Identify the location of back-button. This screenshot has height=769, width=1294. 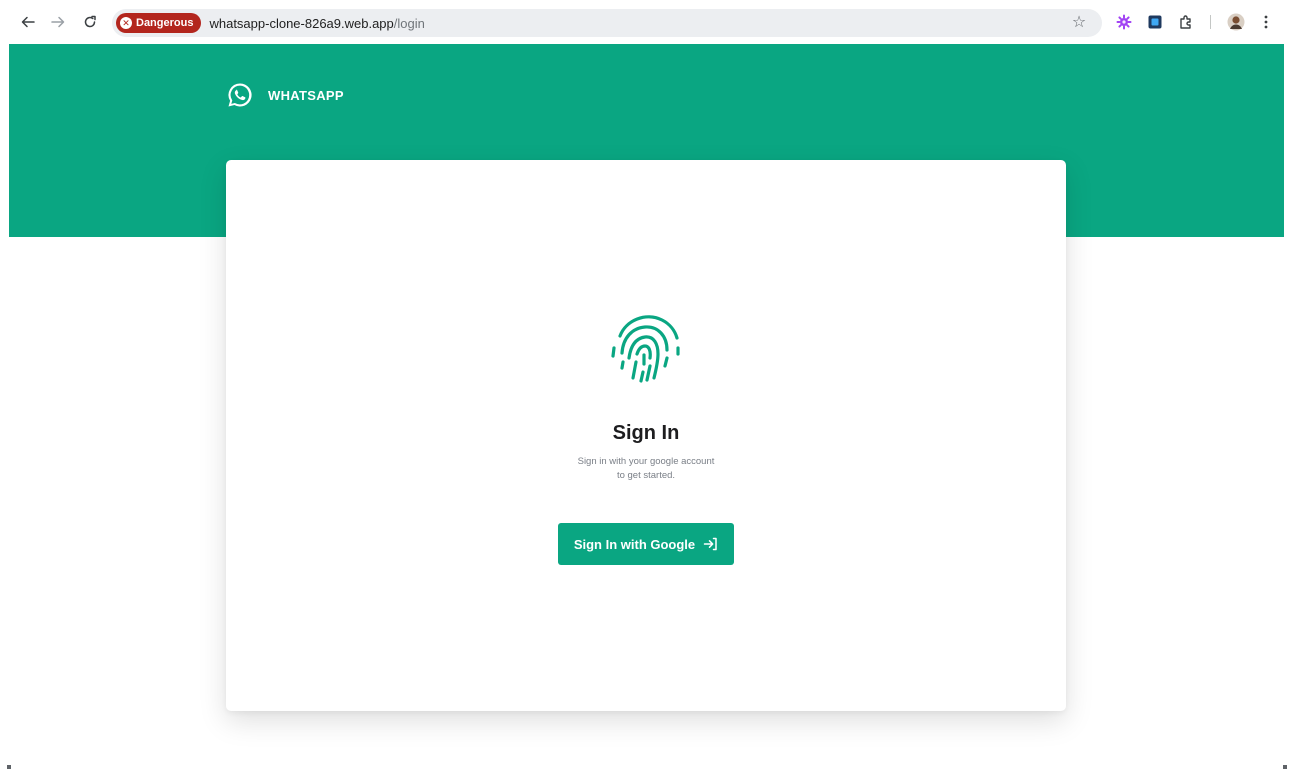
(28, 22).